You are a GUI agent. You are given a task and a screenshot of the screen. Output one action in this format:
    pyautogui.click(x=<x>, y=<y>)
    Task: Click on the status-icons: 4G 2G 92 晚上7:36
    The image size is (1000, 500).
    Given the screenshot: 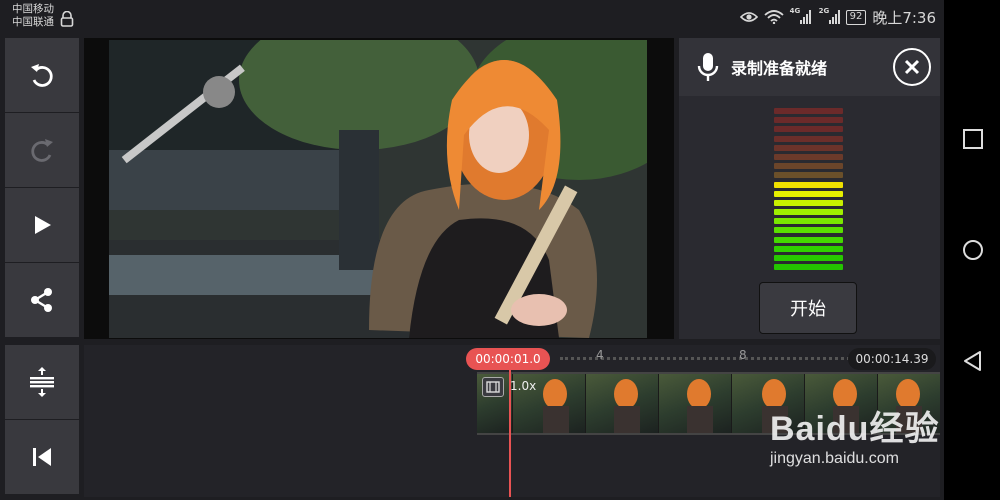 What is the action you would take?
    pyautogui.click(x=837, y=17)
    